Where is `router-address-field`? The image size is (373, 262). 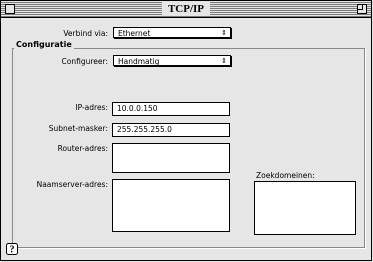
router-address-field is located at coordinates (171, 158).